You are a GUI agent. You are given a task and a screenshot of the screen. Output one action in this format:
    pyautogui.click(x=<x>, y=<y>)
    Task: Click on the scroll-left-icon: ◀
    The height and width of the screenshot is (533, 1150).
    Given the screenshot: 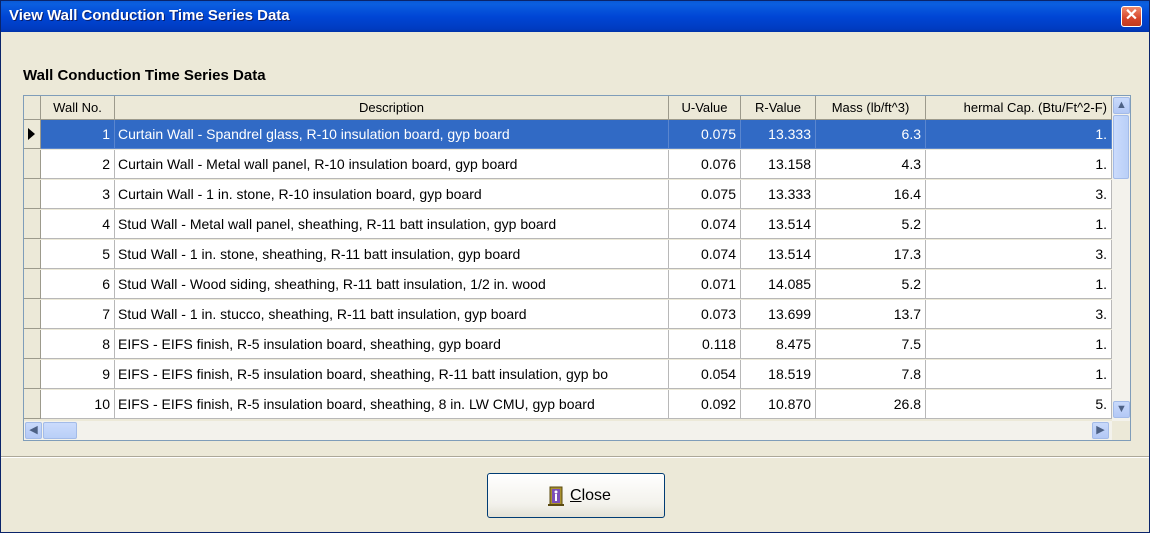 What is the action you would take?
    pyautogui.click(x=33, y=430)
    